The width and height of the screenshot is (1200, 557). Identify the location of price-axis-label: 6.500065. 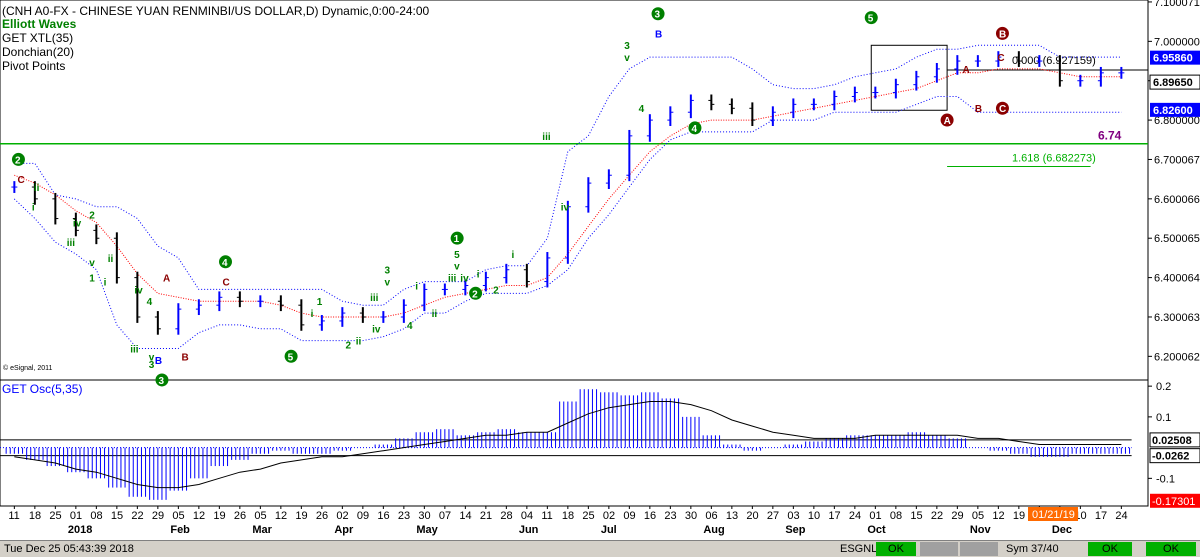
(1177, 239).